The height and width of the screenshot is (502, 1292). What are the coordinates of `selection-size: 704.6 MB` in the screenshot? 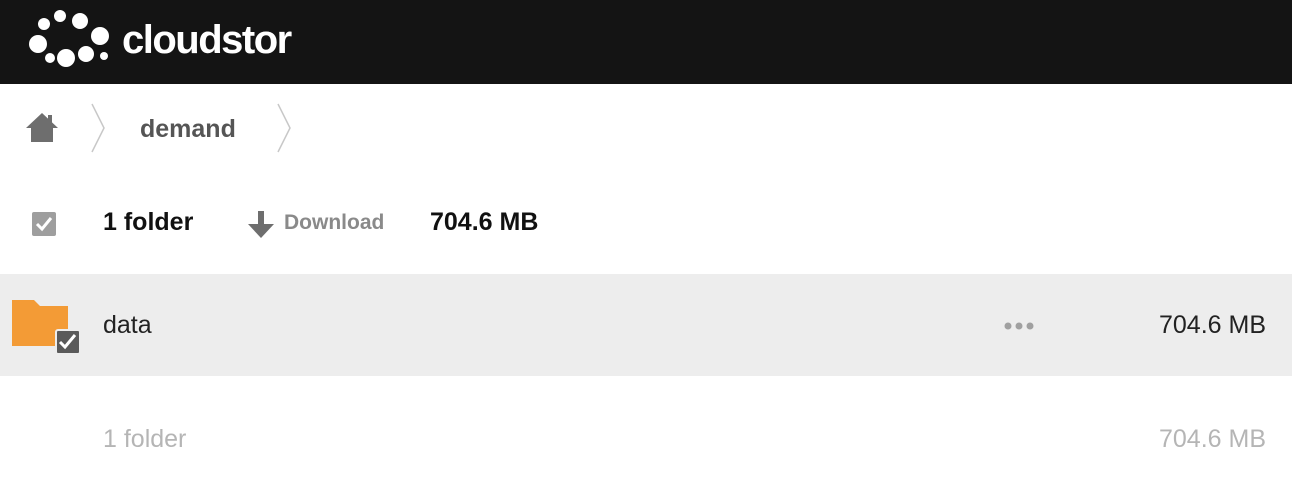 It's located at (484, 222).